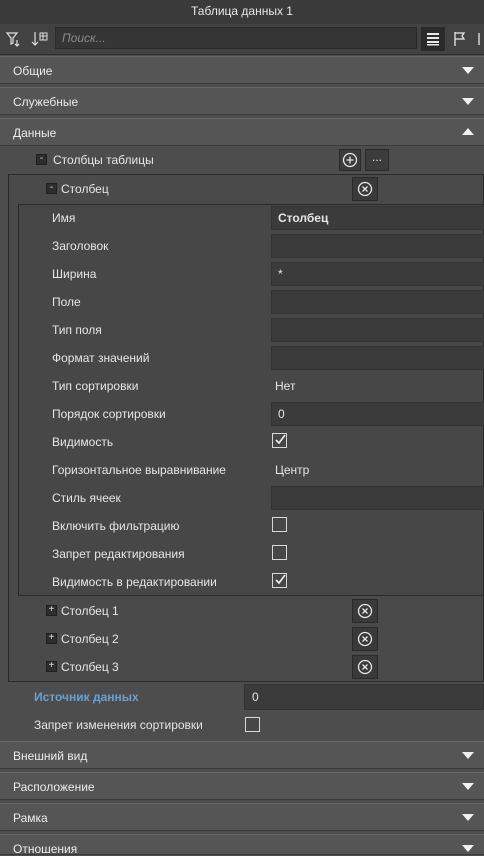 The height and width of the screenshot is (856, 484). I want to click on prop-label: Формат значений, so click(101, 358).